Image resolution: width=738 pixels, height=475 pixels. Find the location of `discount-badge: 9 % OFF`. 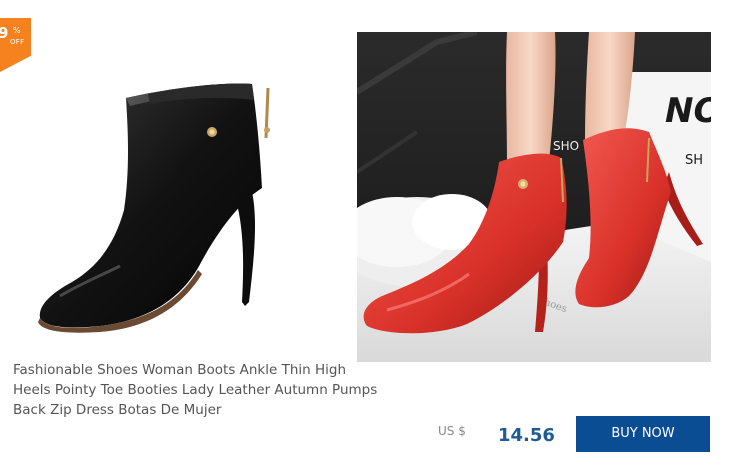

discount-badge: 9 % OFF is located at coordinates (15, 45).